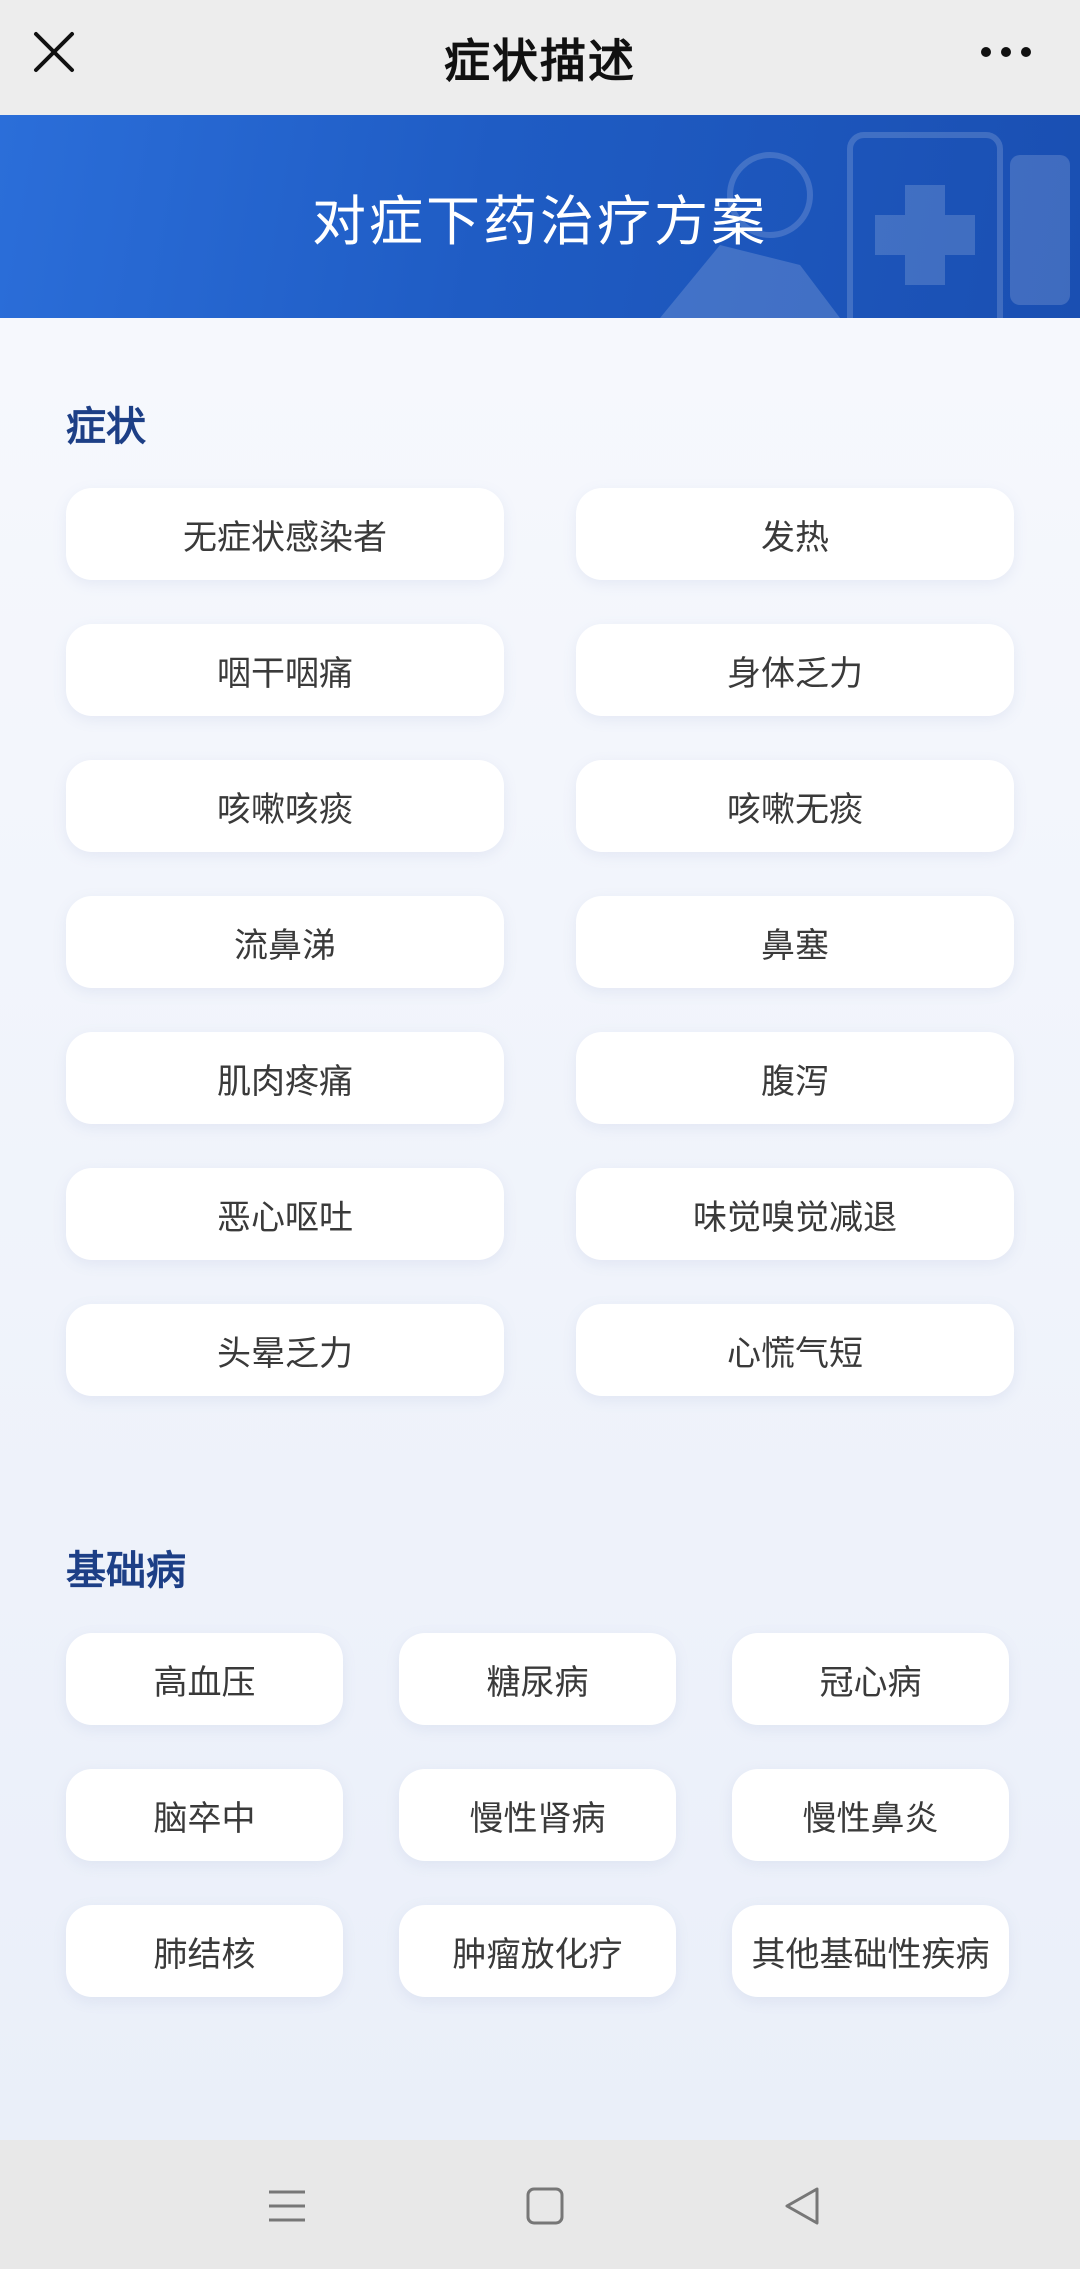 The height and width of the screenshot is (2269, 1080). Describe the element at coordinates (285, 1078) in the screenshot. I see `symptom-chip: 肌肉疼痛` at that location.